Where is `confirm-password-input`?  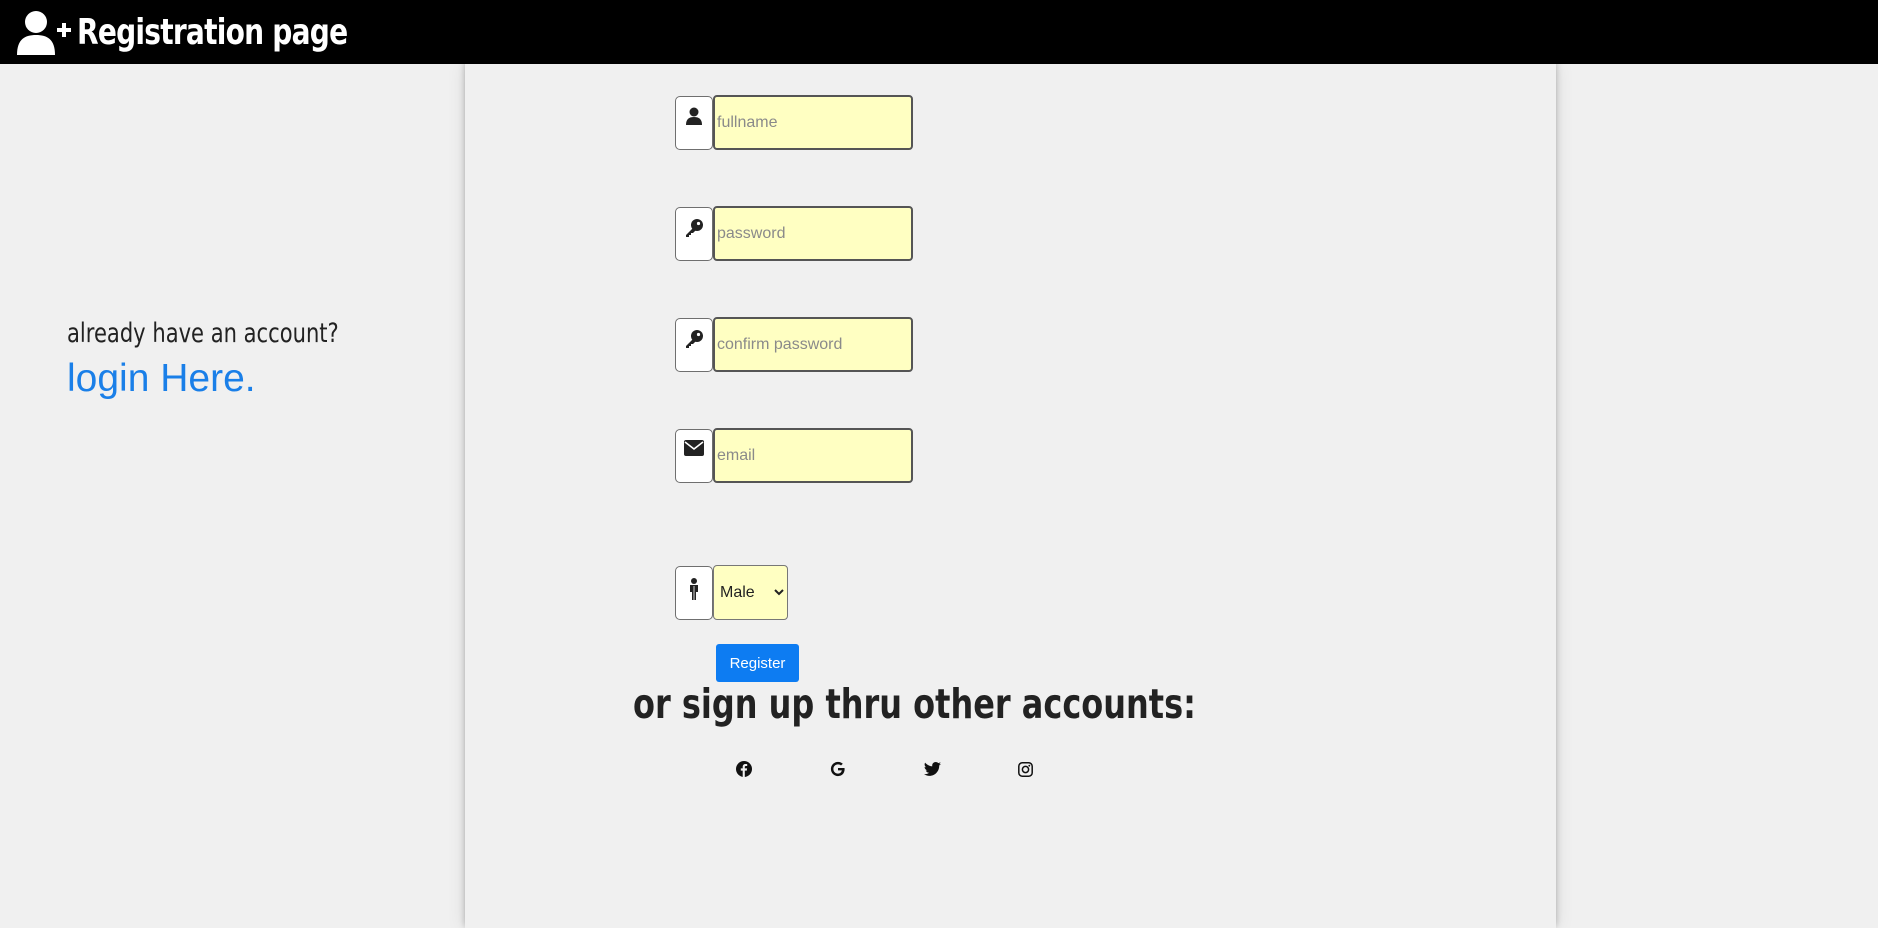 confirm-password-input is located at coordinates (813, 344).